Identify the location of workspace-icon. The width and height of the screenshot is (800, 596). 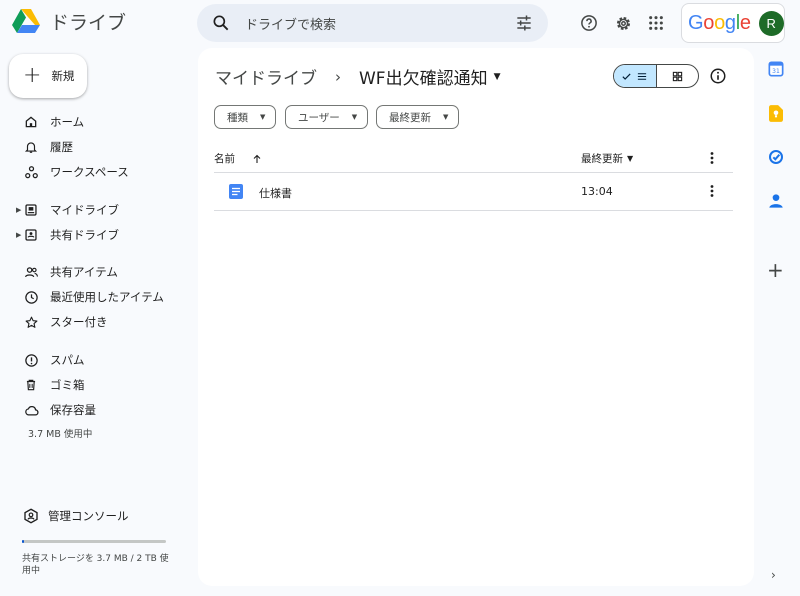
(31, 172).